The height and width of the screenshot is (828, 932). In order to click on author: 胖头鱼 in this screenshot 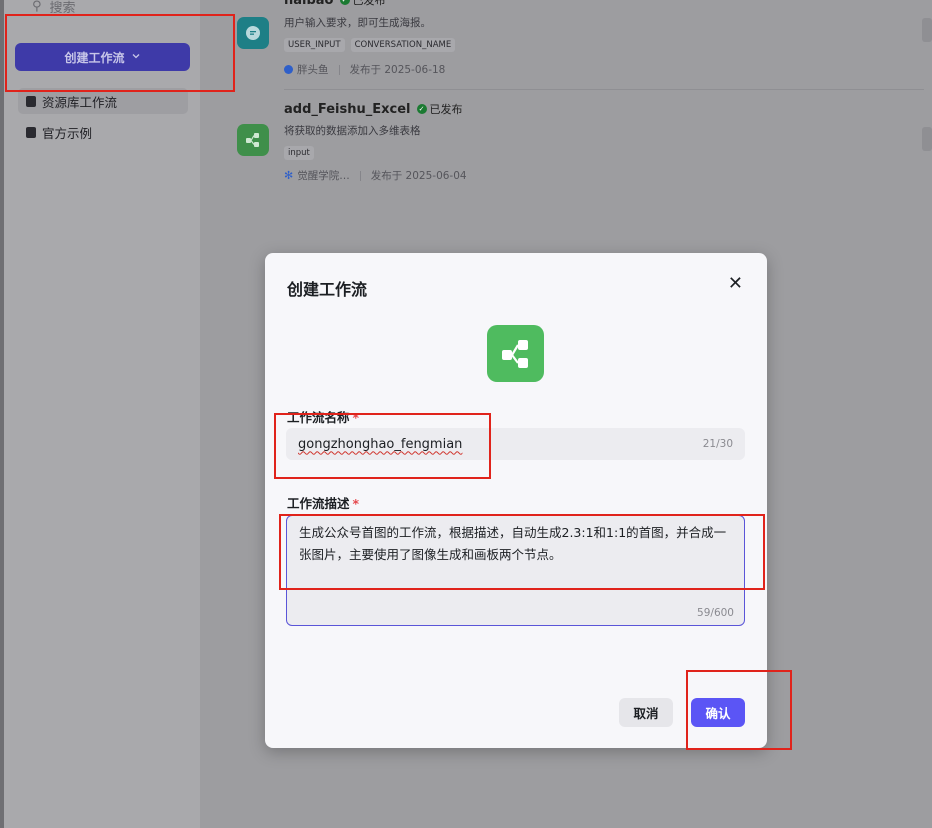, I will do `click(306, 69)`.